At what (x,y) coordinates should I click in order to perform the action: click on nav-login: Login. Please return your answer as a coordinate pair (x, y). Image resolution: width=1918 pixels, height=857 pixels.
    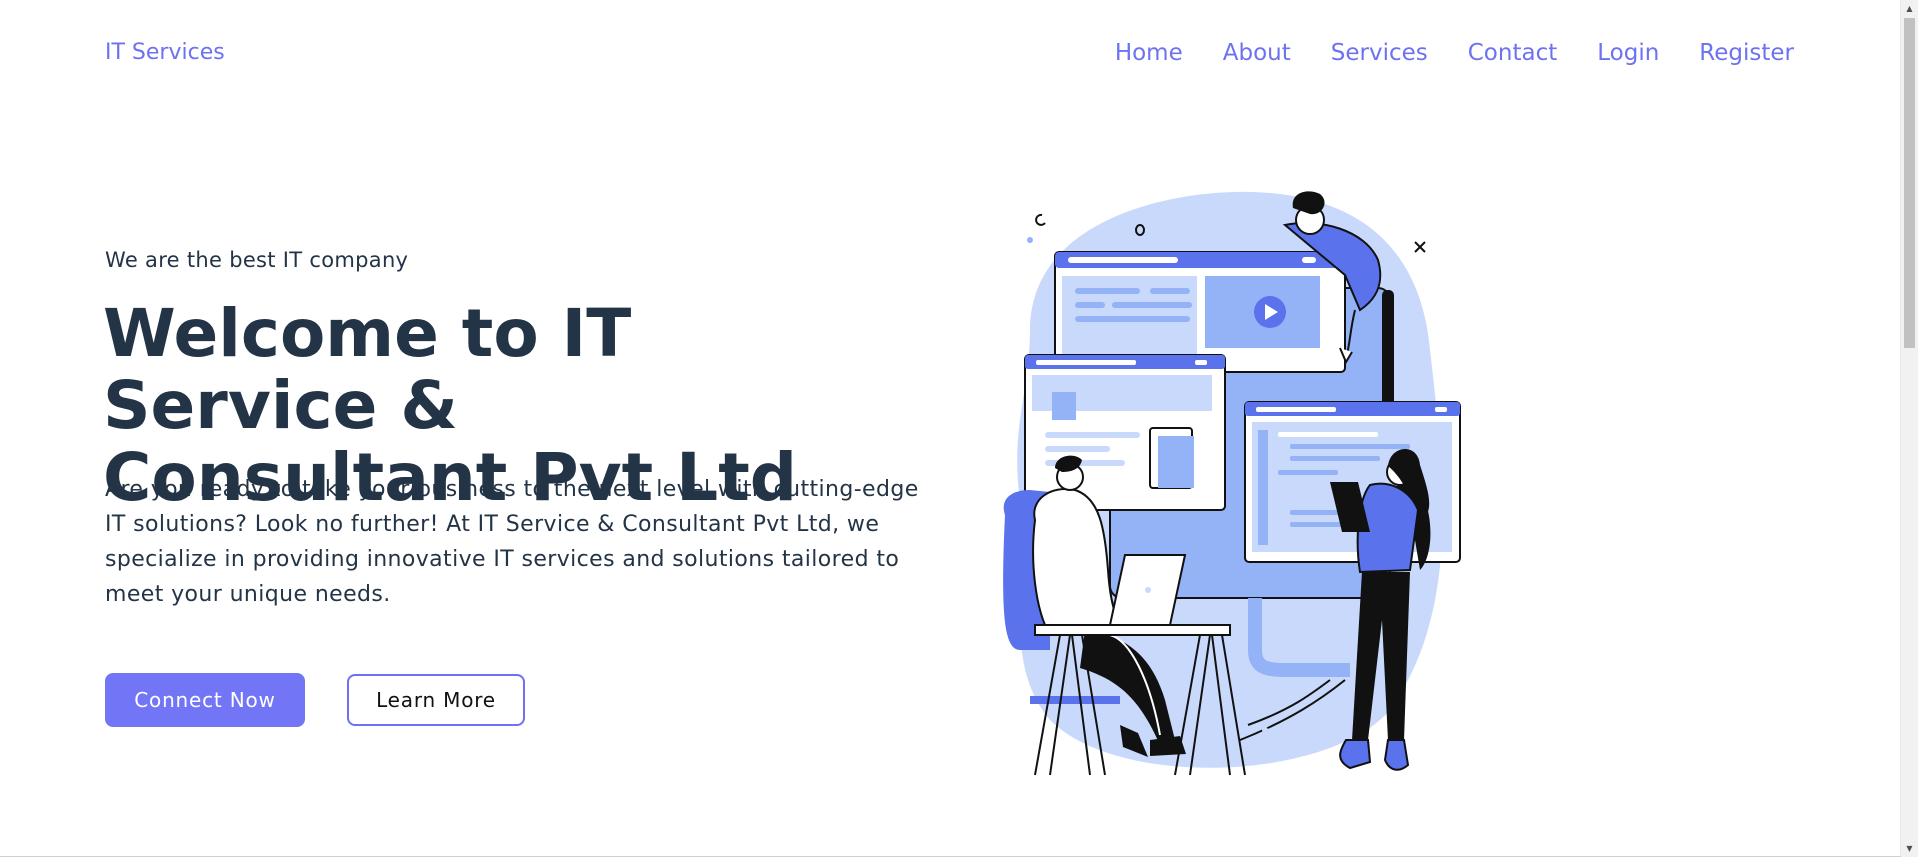
    Looking at the image, I should click on (1628, 53).